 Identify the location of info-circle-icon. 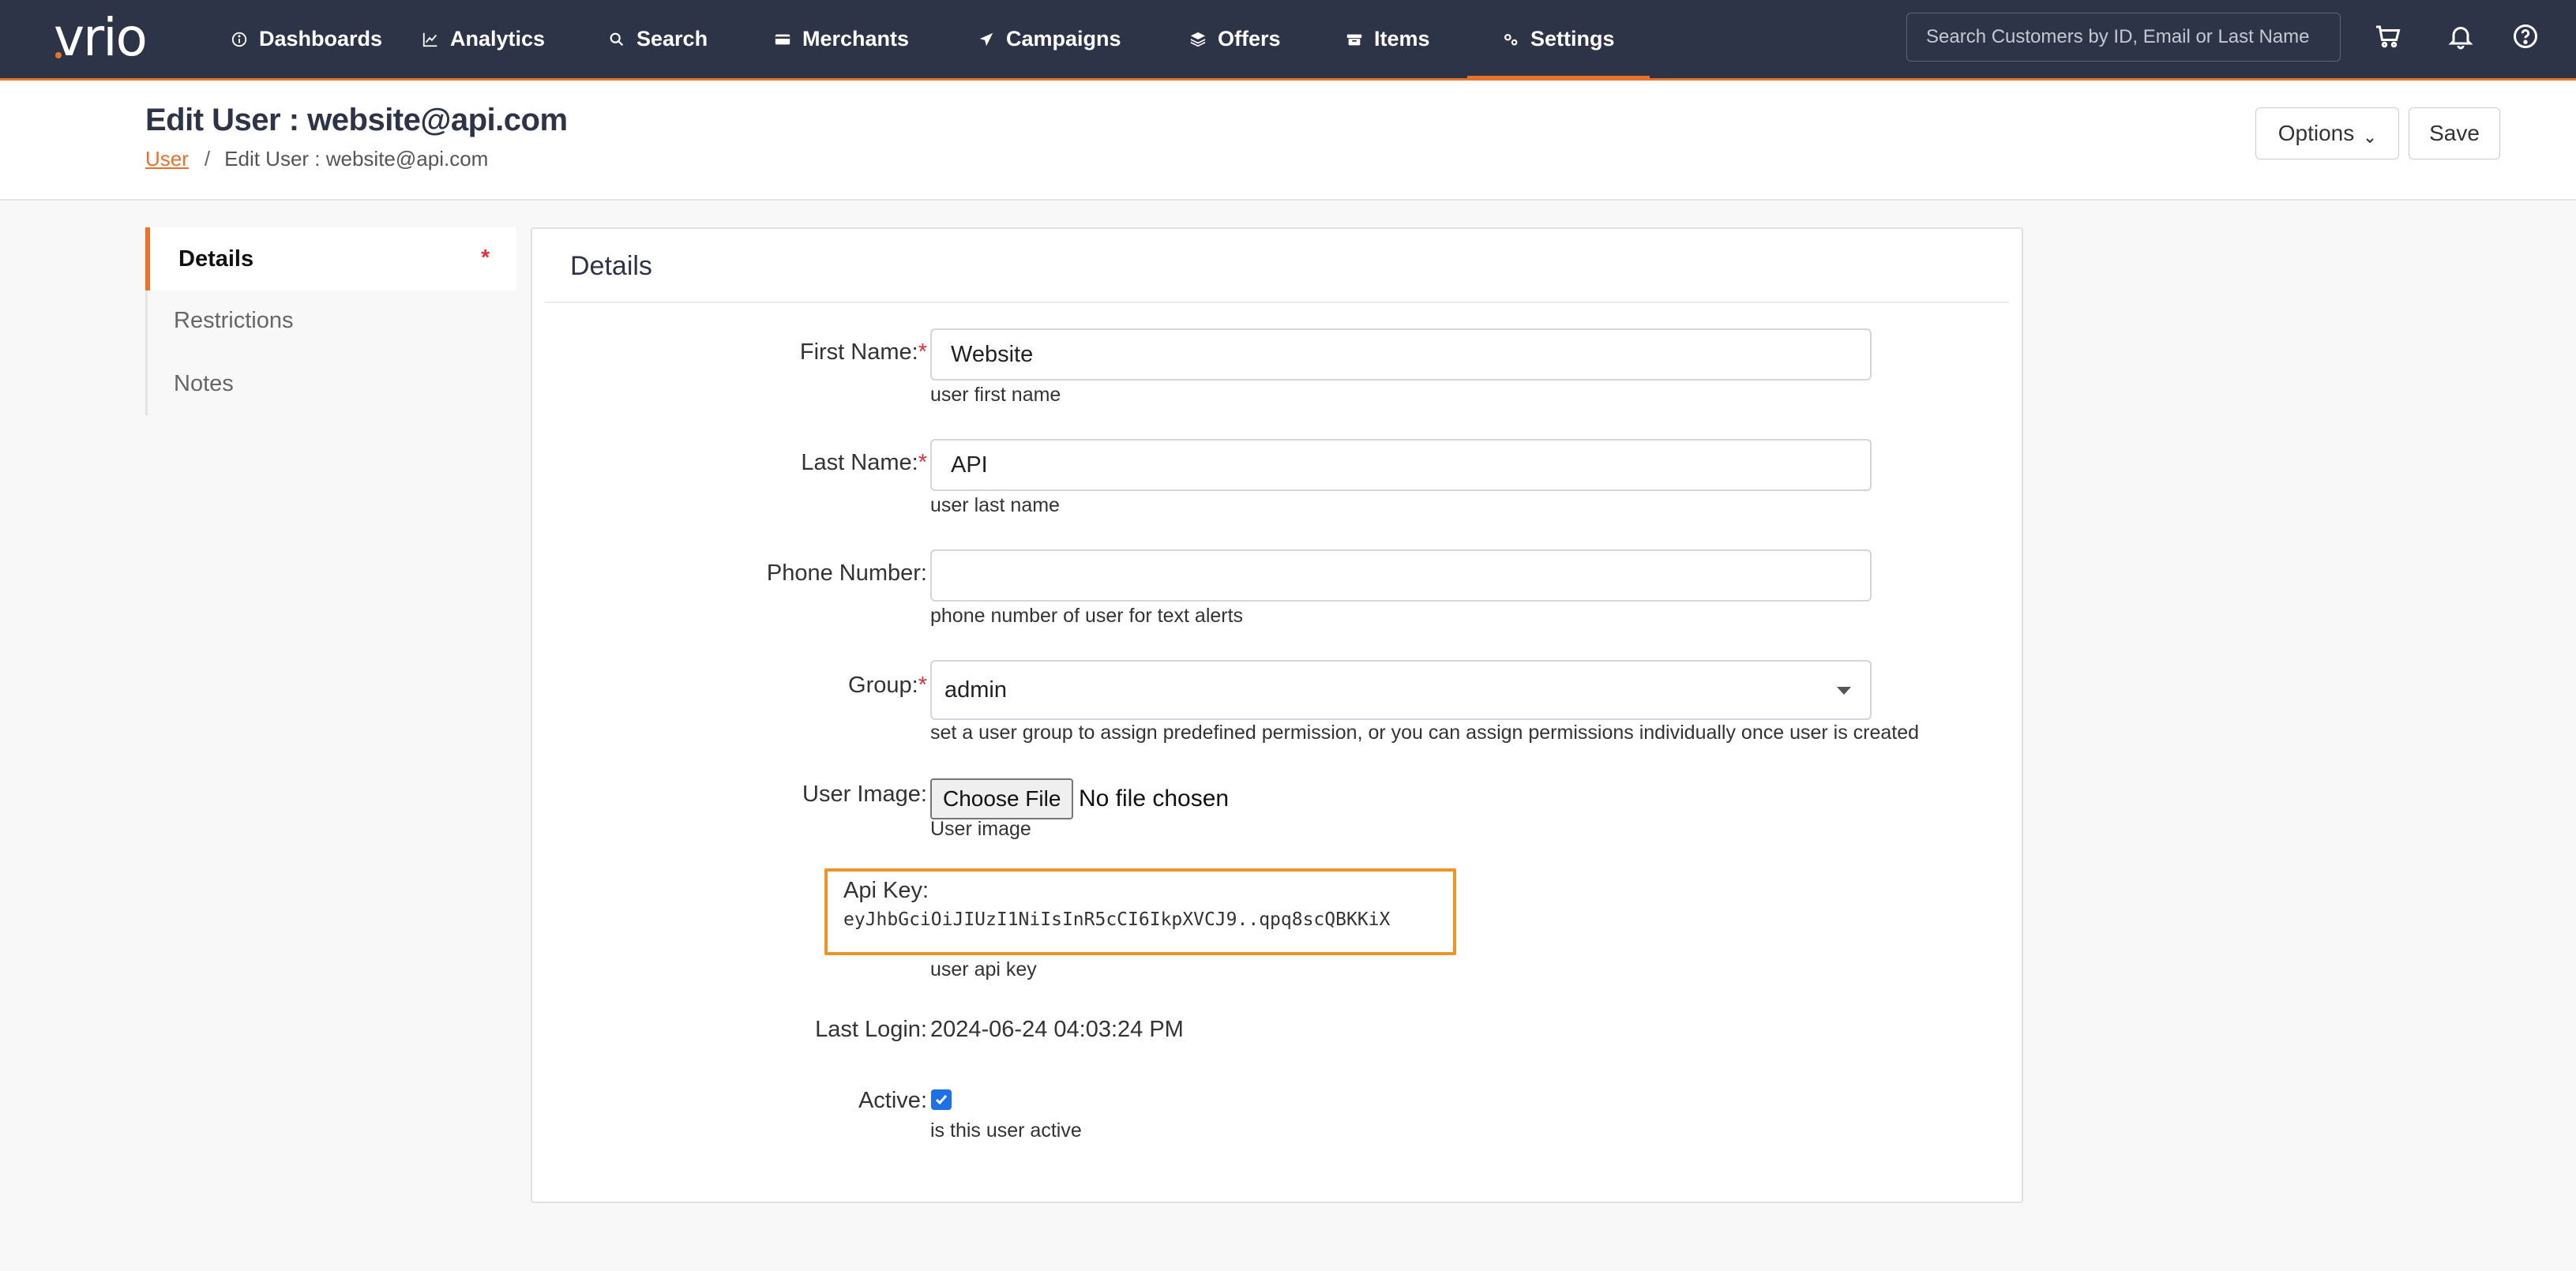
(239, 39).